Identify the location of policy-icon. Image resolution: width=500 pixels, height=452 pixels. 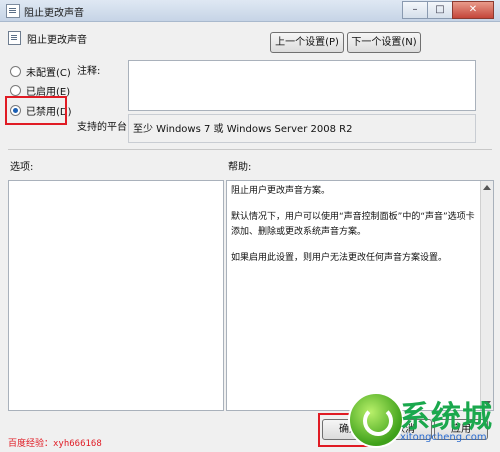
(13, 11).